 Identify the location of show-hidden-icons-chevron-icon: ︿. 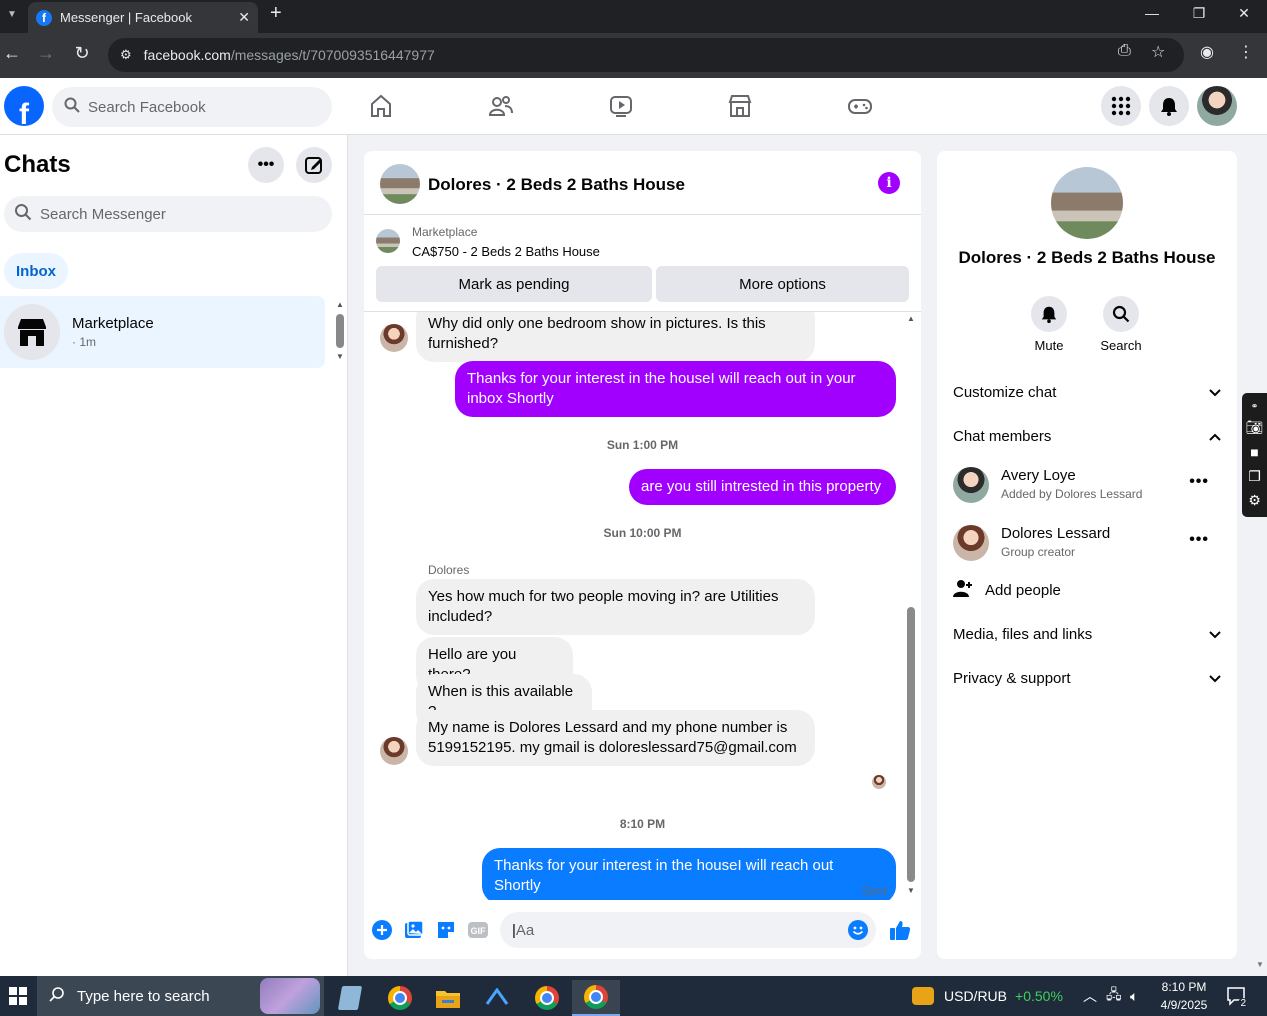
(1090, 996).